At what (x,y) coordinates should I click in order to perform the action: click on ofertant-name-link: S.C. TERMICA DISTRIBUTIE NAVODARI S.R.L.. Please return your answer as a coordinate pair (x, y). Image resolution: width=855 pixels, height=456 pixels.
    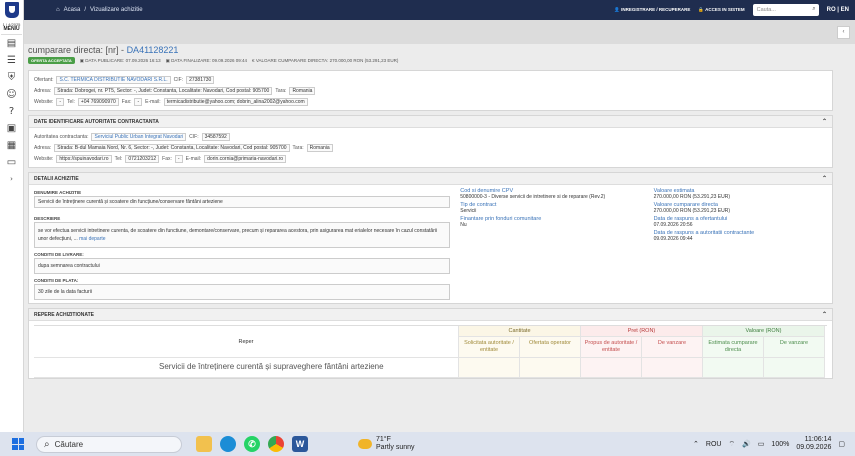
    Looking at the image, I should click on (113, 79).